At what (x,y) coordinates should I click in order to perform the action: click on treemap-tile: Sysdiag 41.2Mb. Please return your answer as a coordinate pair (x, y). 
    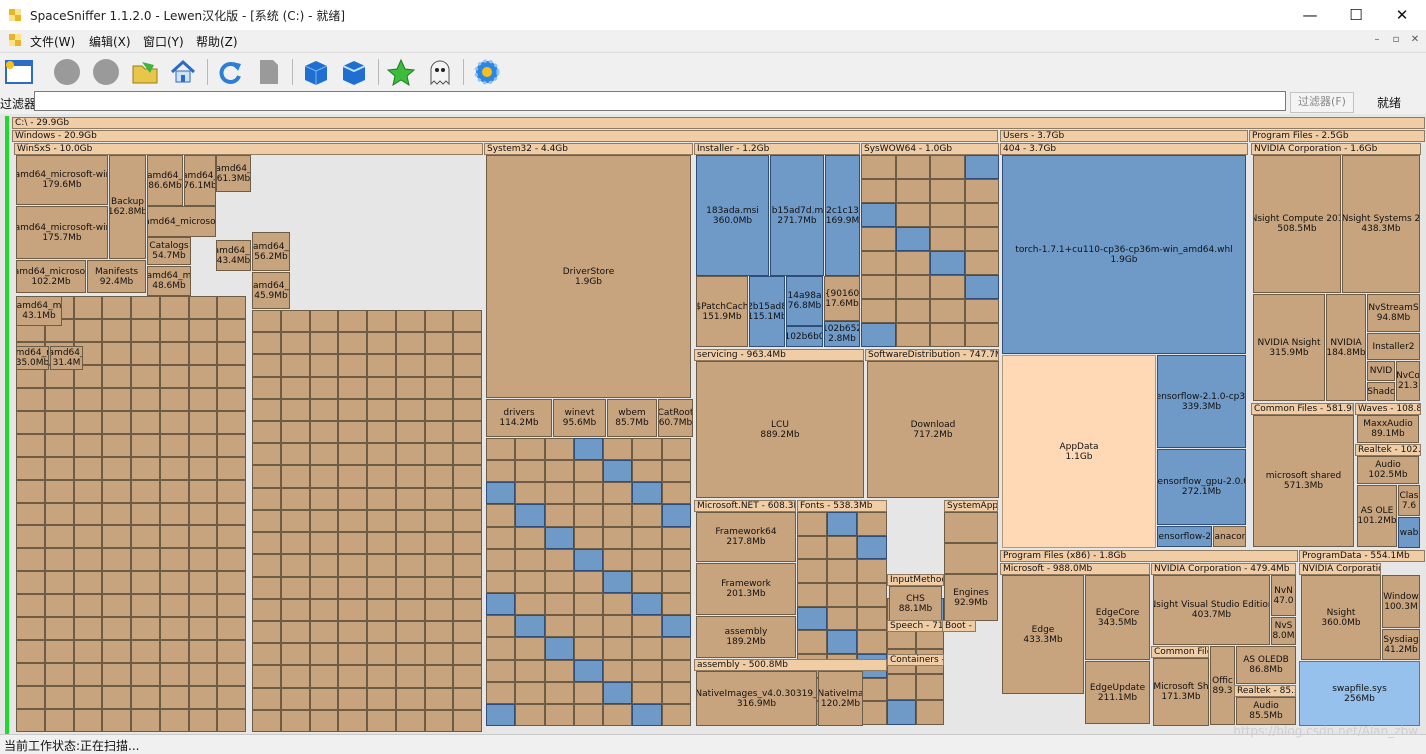
    Looking at the image, I should click on (1401, 644).